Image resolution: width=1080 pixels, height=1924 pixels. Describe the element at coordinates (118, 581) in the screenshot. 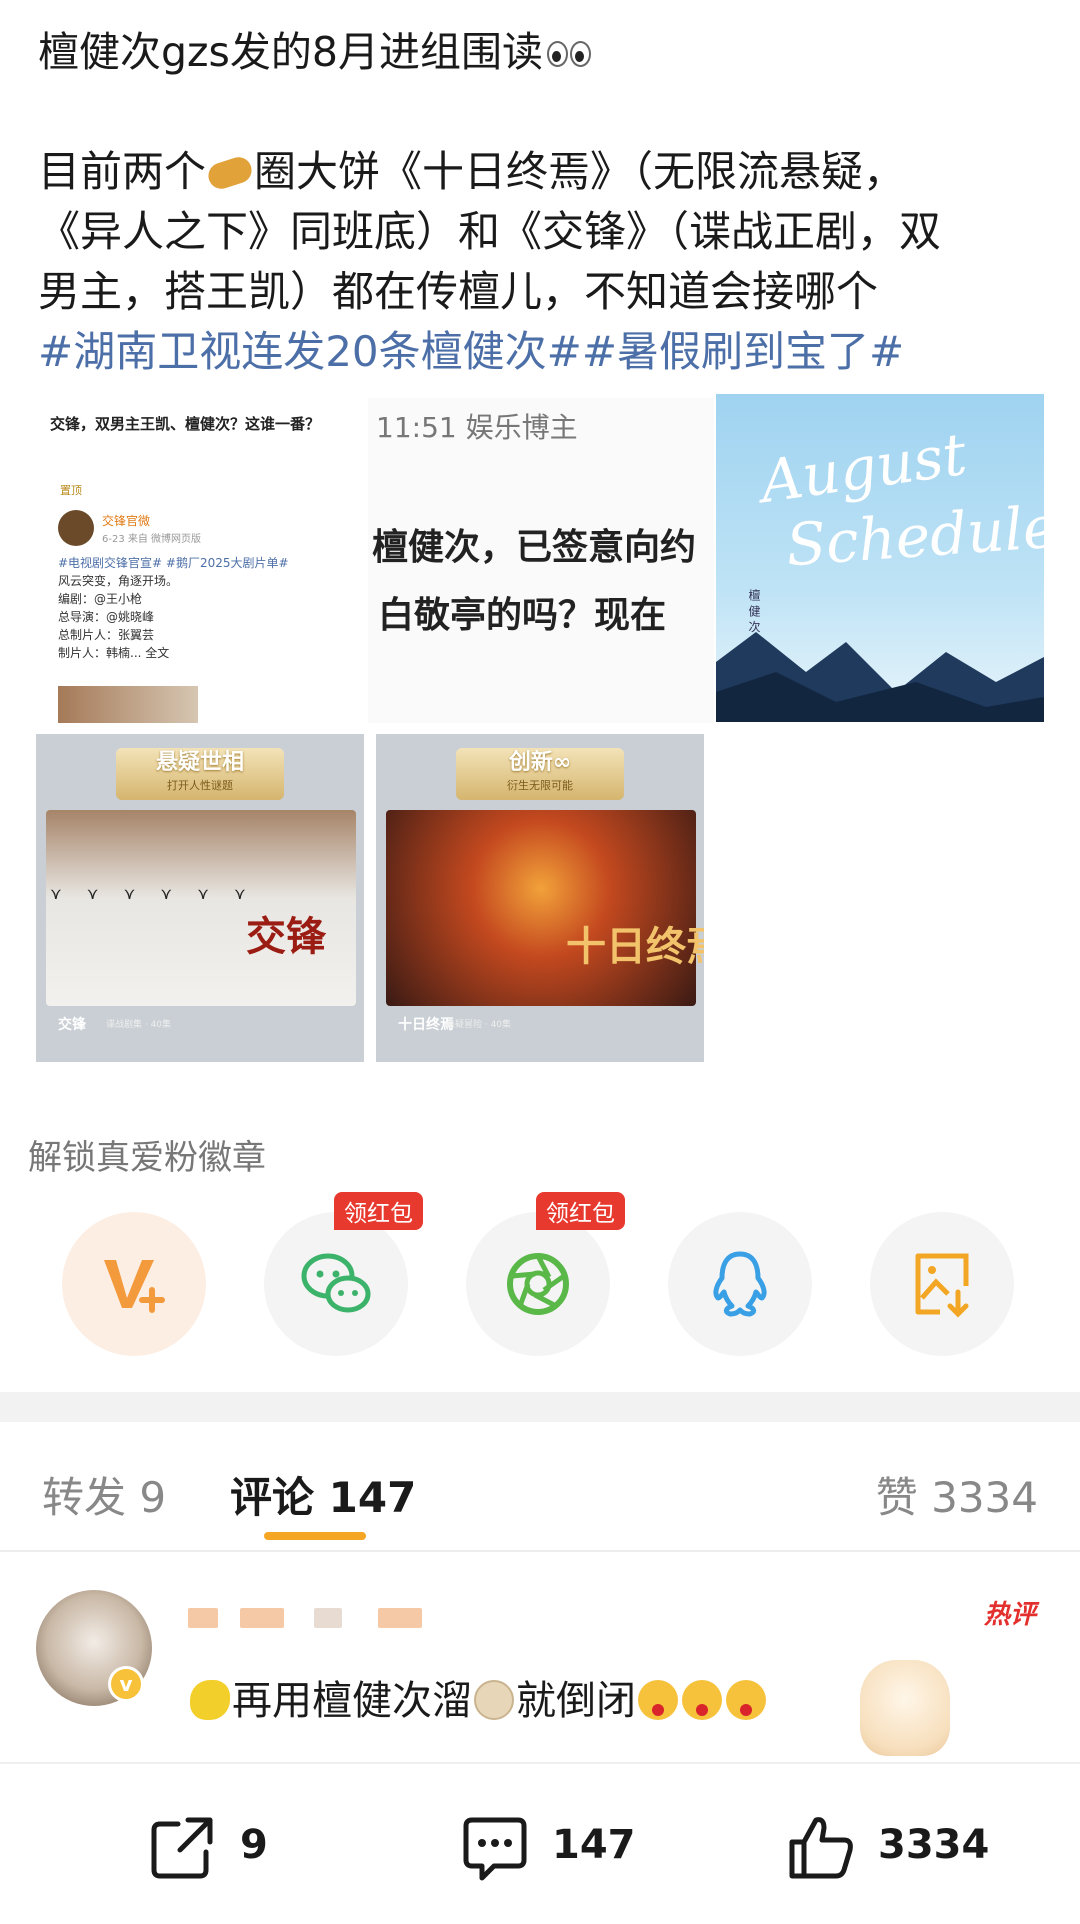

I see `img1-line-1: 风云突变，角逐开场。` at that location.